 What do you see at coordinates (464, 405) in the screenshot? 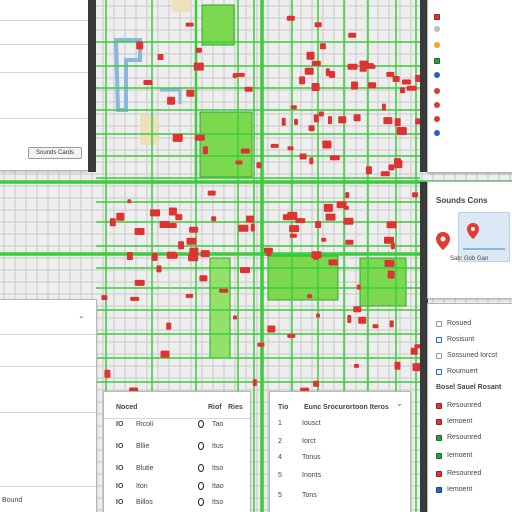
I see `item-label: Resounred` at bounding box center [464, 405].